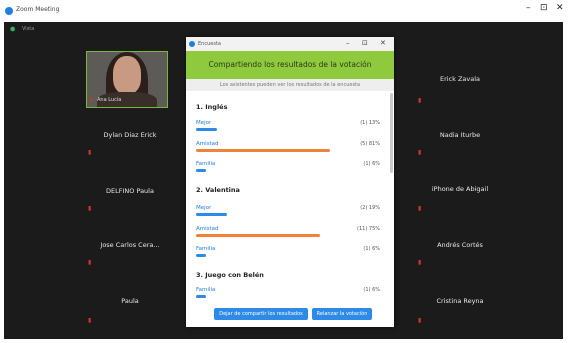  I want to click on participant-tile: Andrés Cortés, so click(460, 245).